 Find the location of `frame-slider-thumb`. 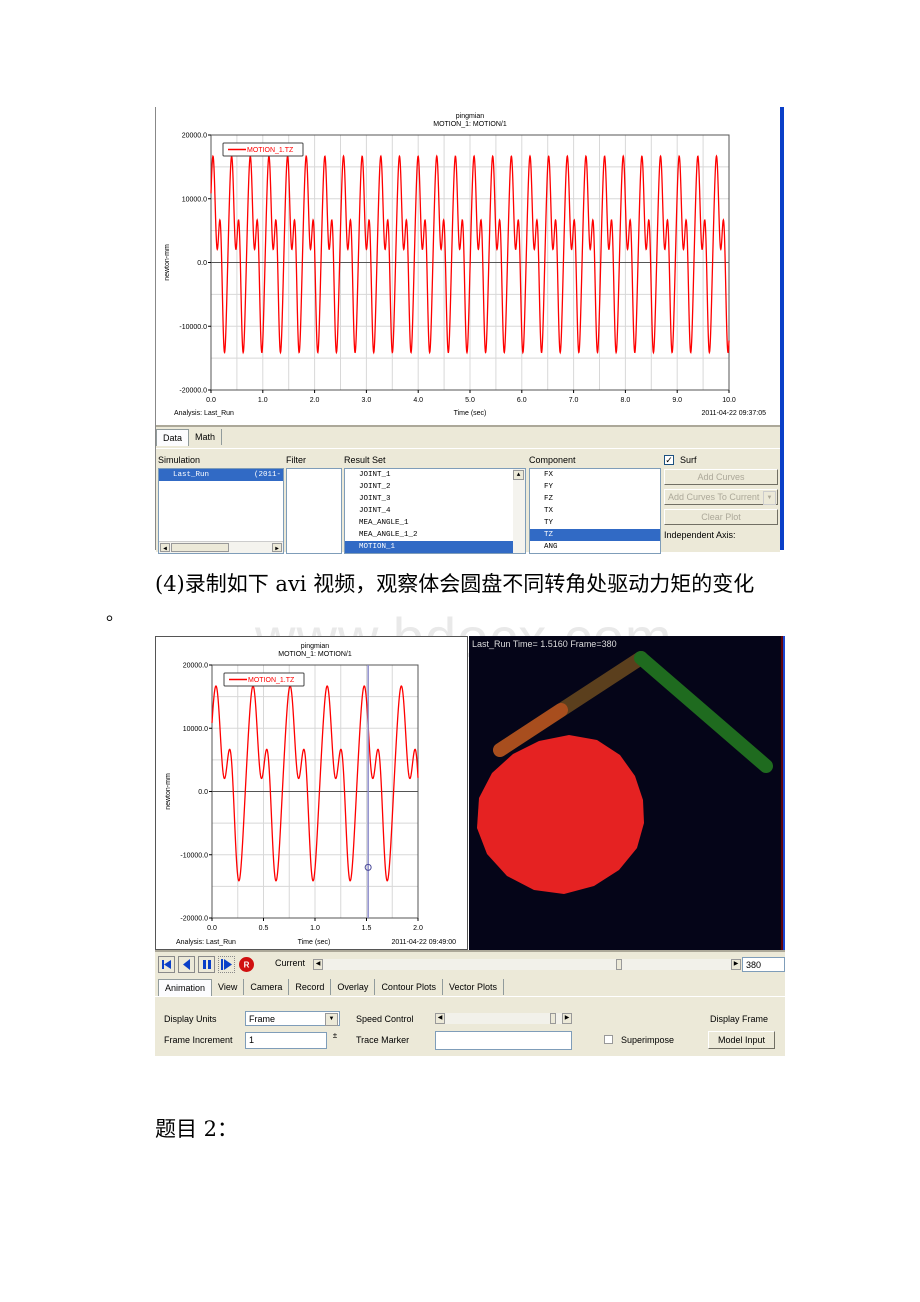

frame-slider-thumb is located at coordinates (619, 964).